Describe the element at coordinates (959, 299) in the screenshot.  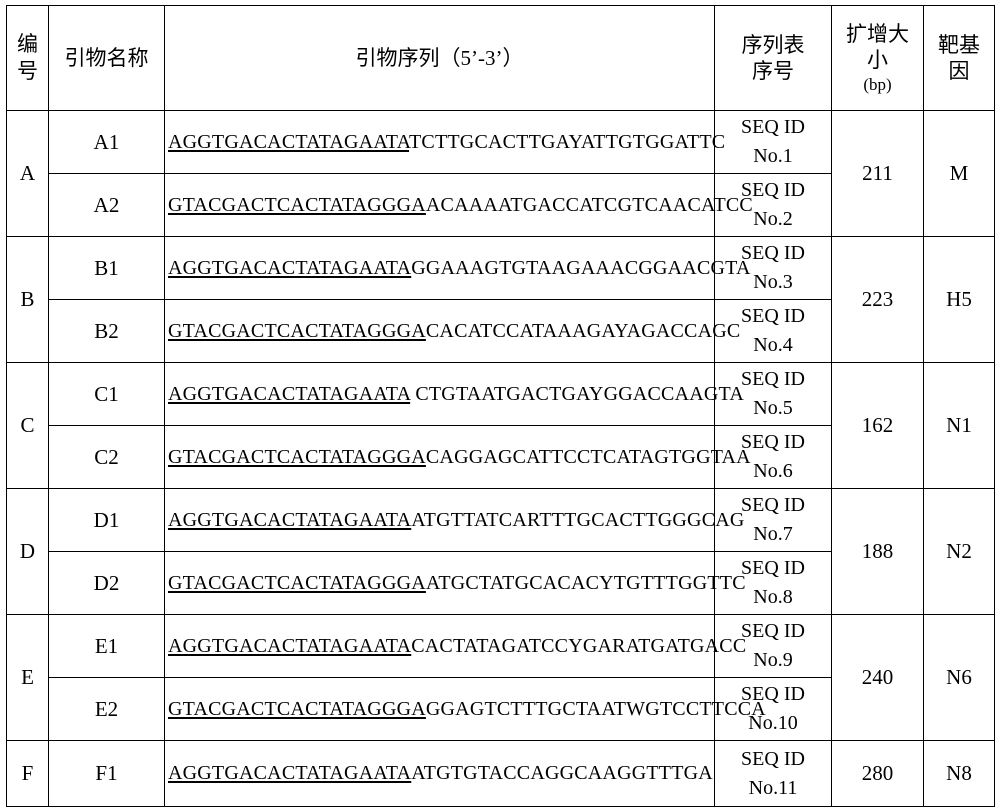
I see `cell-target-gene: H5` at that location.